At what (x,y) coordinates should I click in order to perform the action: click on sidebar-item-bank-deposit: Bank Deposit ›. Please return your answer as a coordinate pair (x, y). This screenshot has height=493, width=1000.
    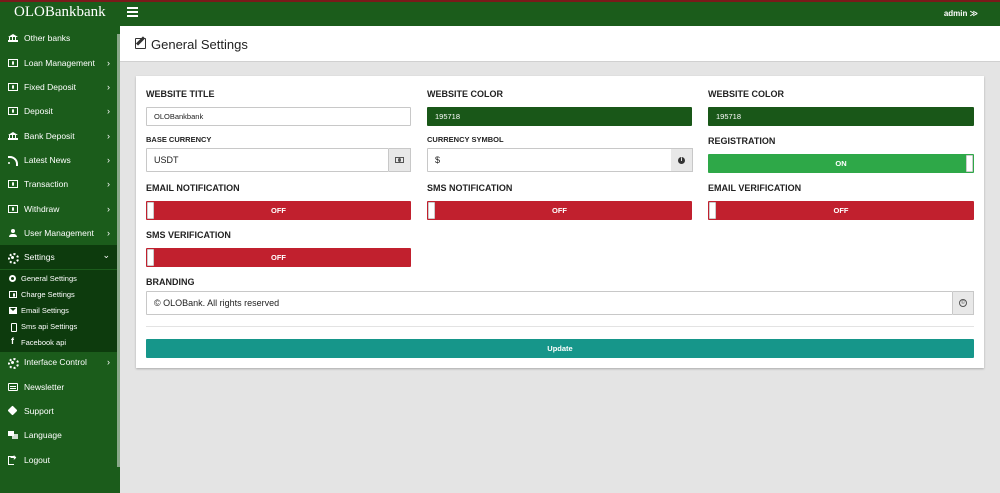
    Looking at the image, I should click on (58, 136).